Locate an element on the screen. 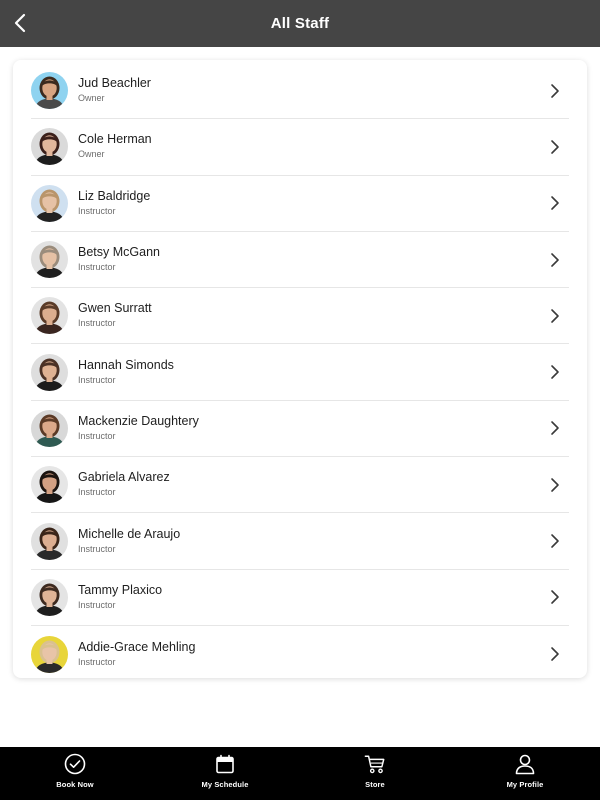 The height and width of the screenshot is (800, 600). calendar-icon is located at coordinates (225, 764).